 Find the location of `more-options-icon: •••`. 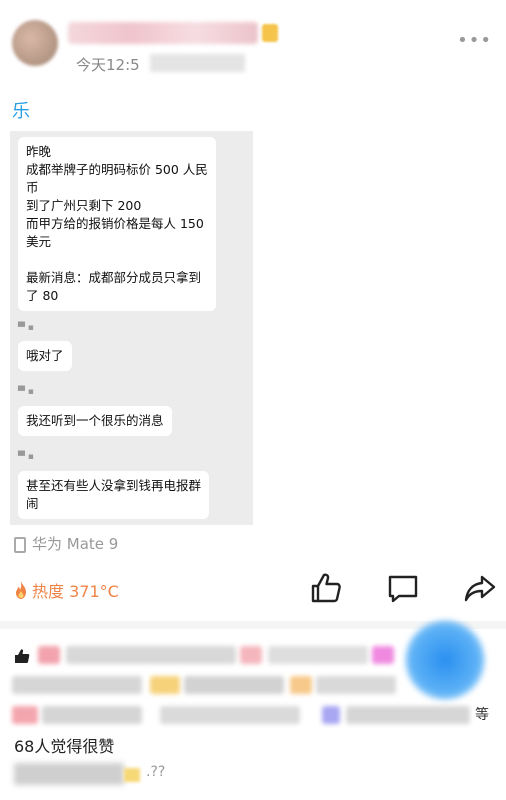

more-options-icon: ••• is located at coordinates (474, 40).